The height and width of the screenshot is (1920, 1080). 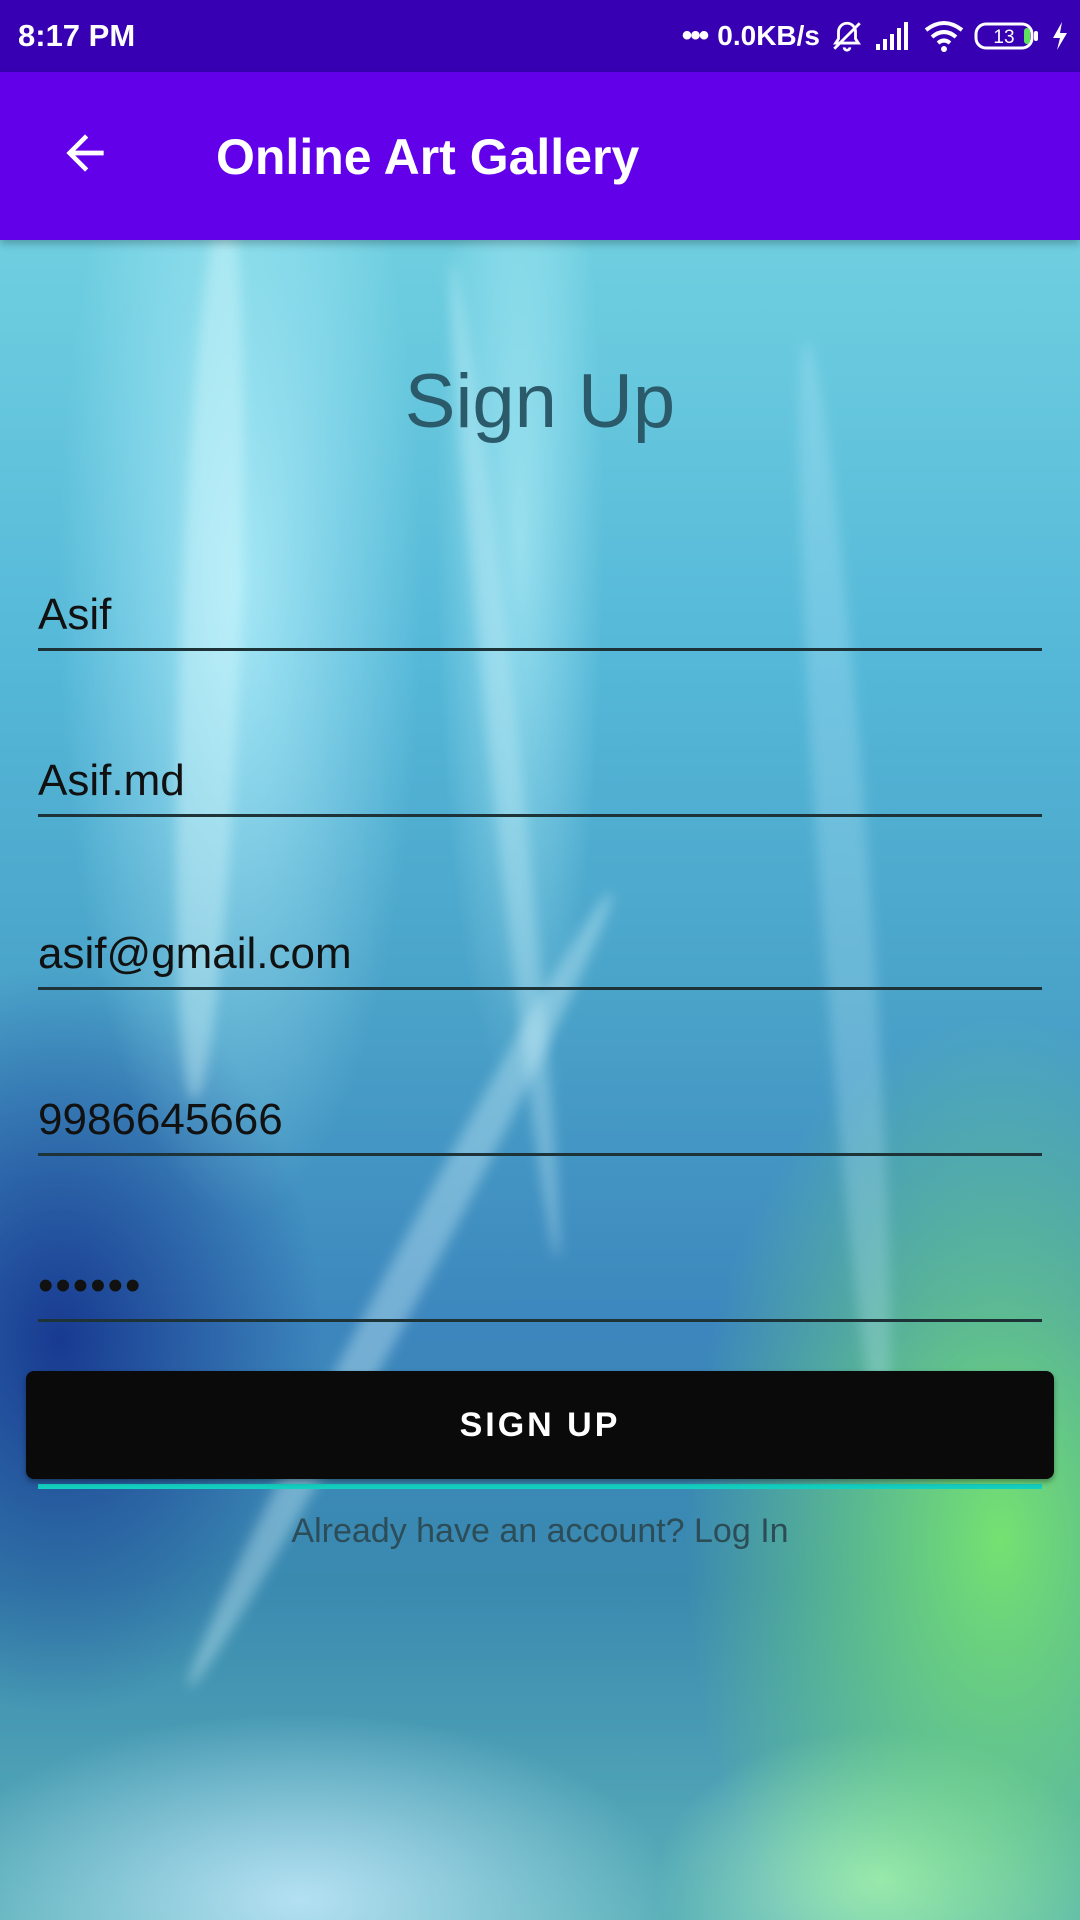 I want to click on sign-up-button: SIGN UP, so click(x=540, y=1425).